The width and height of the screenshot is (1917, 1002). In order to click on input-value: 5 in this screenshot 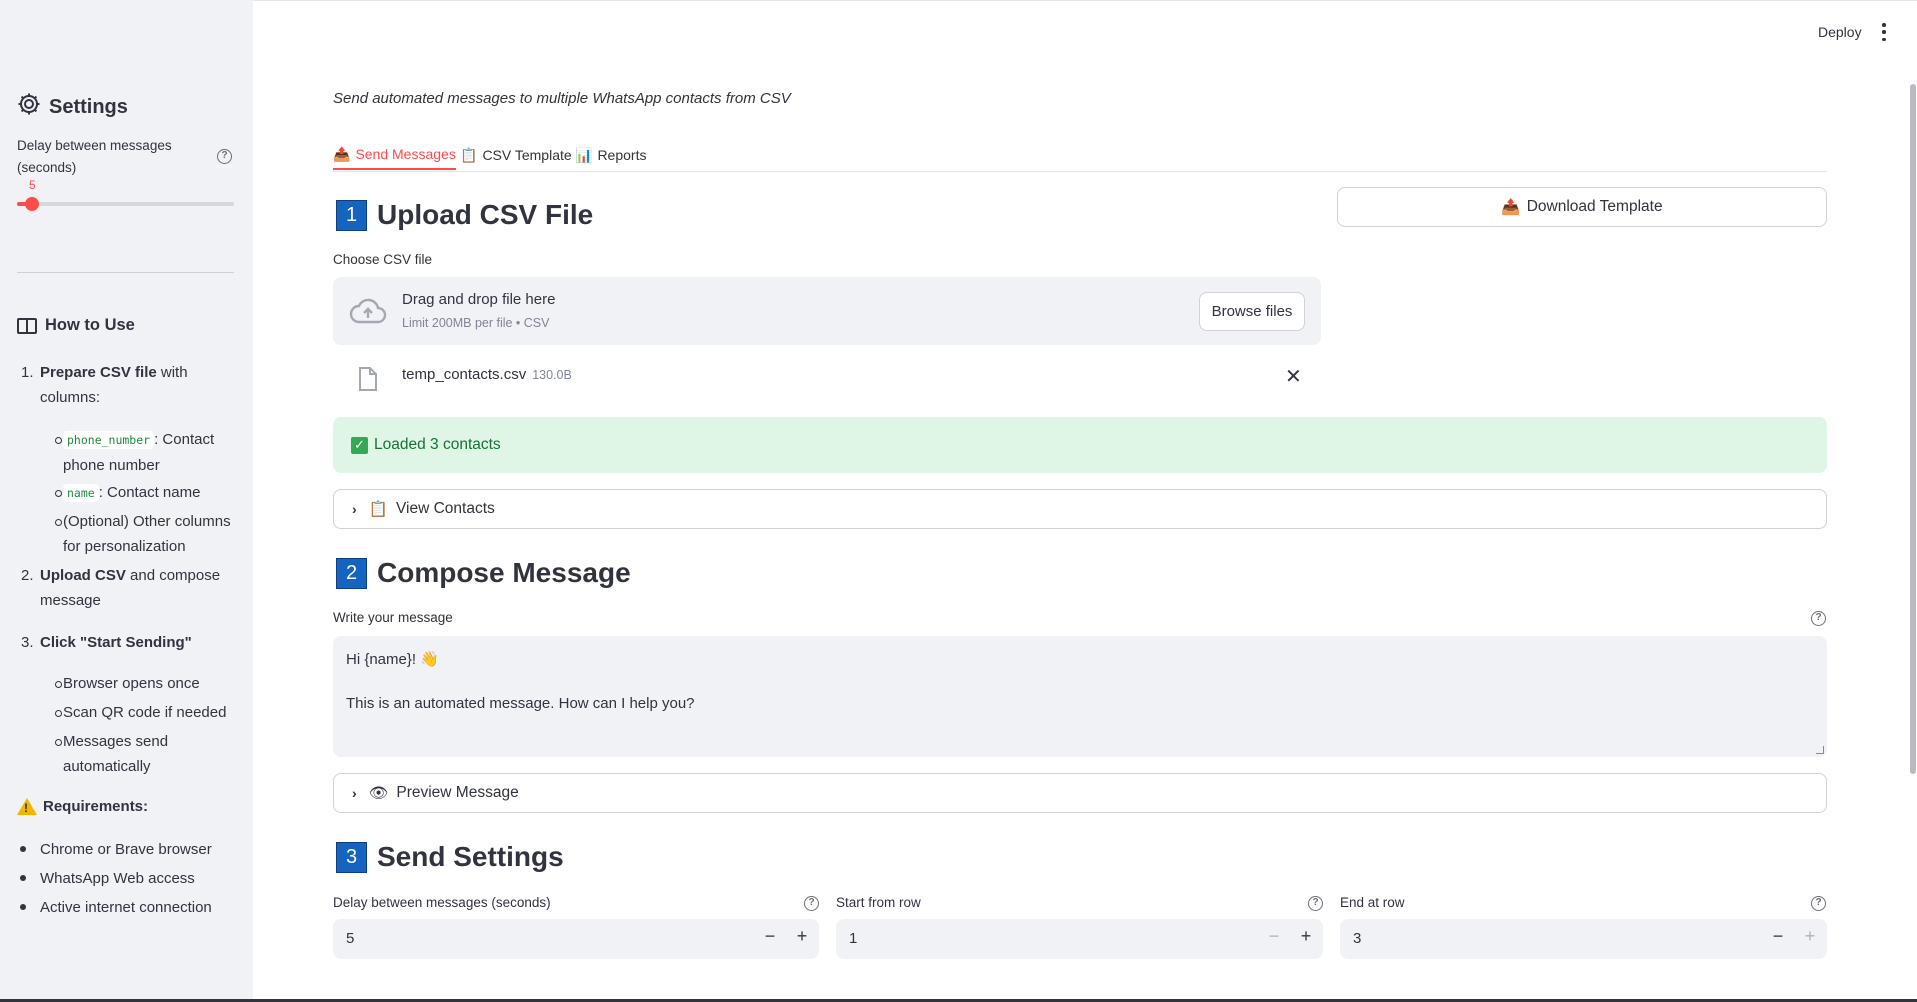, I will do `click(350, 938)`.